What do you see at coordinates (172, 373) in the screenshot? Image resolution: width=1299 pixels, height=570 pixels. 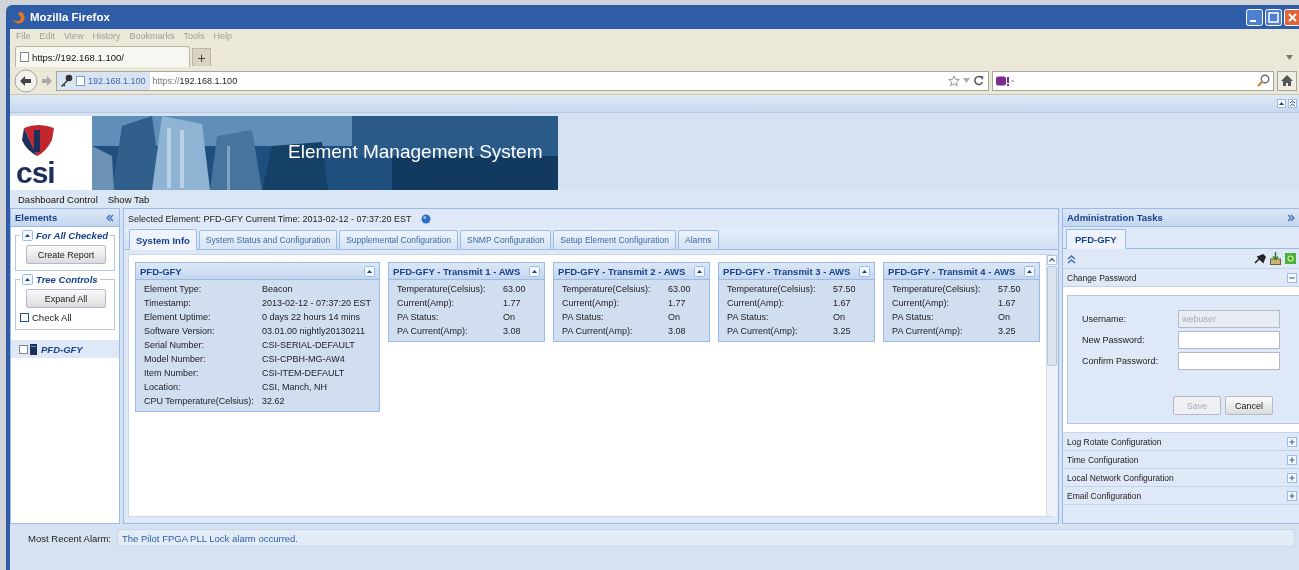 I see `field-label: Item Number:` at bounding box center [172, 373].